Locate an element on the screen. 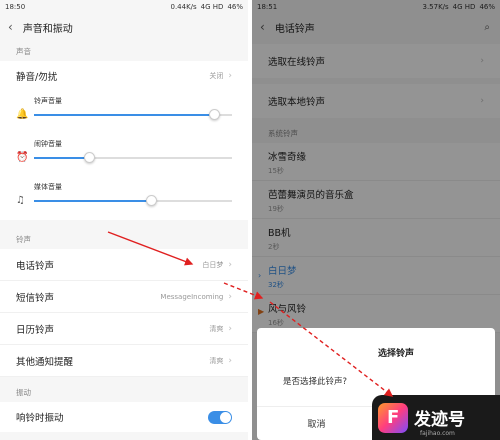 This screenshot has height=440, width=500. arrow-to-ringtone-list is located at coordinates (243, 291).